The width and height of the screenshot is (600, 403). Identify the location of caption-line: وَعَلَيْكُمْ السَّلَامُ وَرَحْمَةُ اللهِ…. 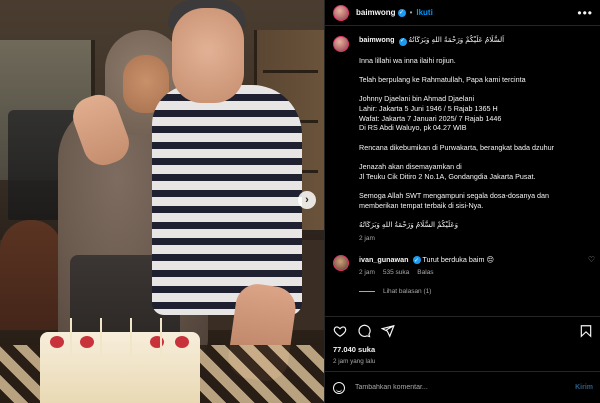
(409, 225).